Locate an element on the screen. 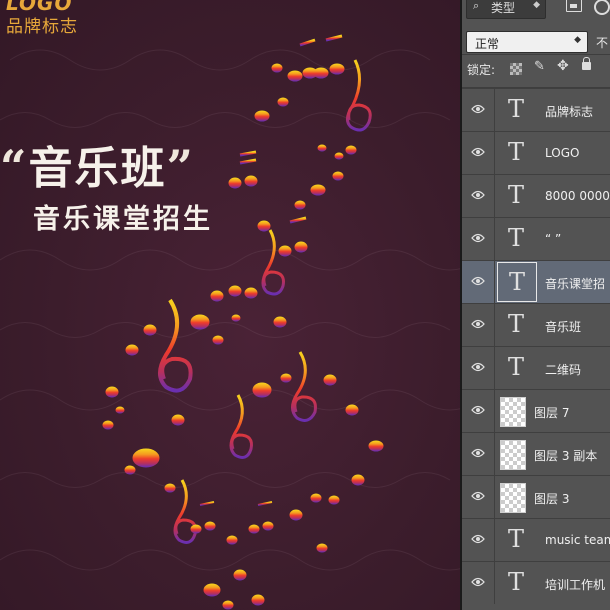 The image size is (610, 610). close-quote: ” is located at coordinates (180, 167).